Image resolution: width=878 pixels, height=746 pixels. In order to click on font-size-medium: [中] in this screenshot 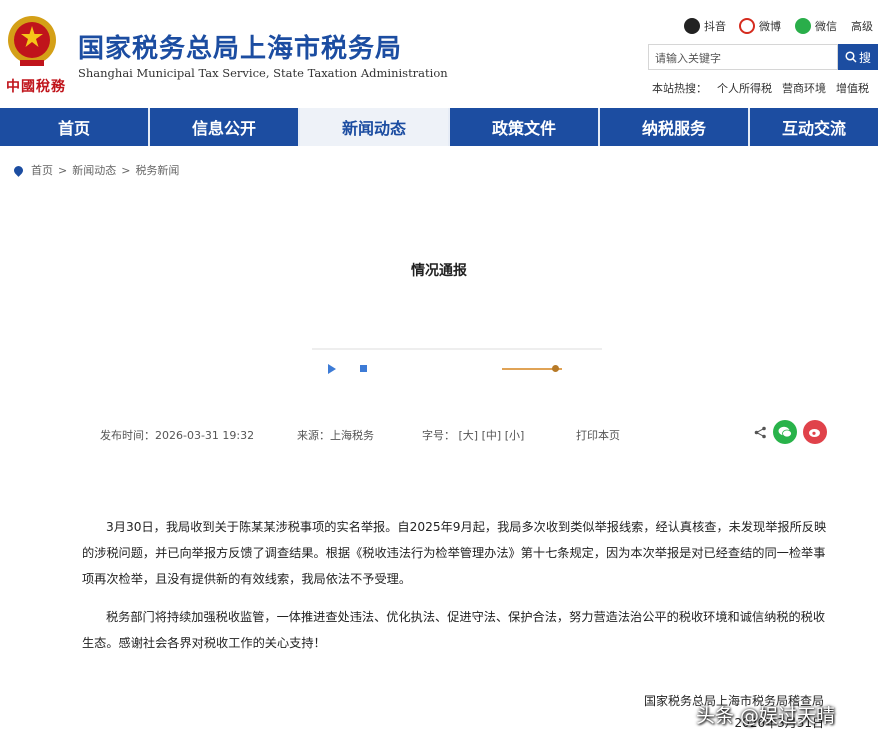, I will do `click(492, 435)`.